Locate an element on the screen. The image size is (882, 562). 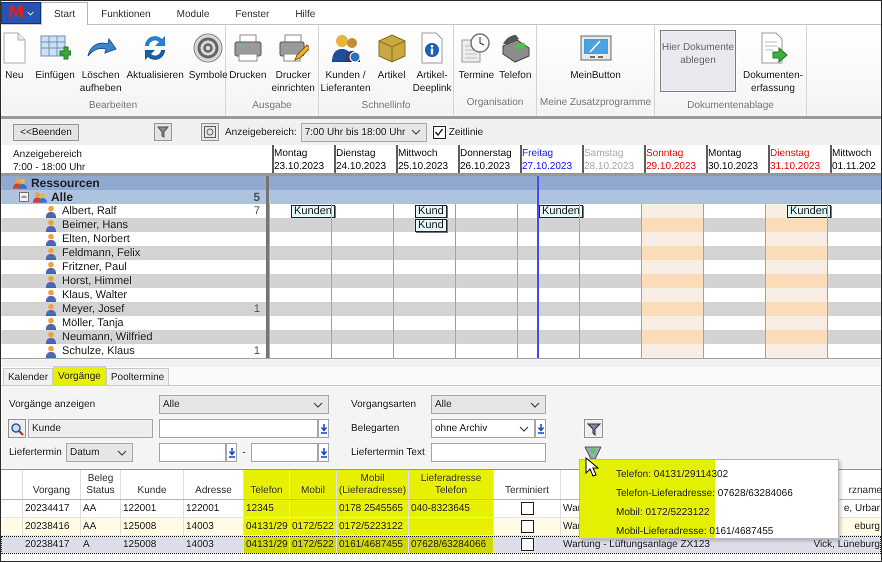
date-label: 29.10.2023 is located at coordinates (672, 166).